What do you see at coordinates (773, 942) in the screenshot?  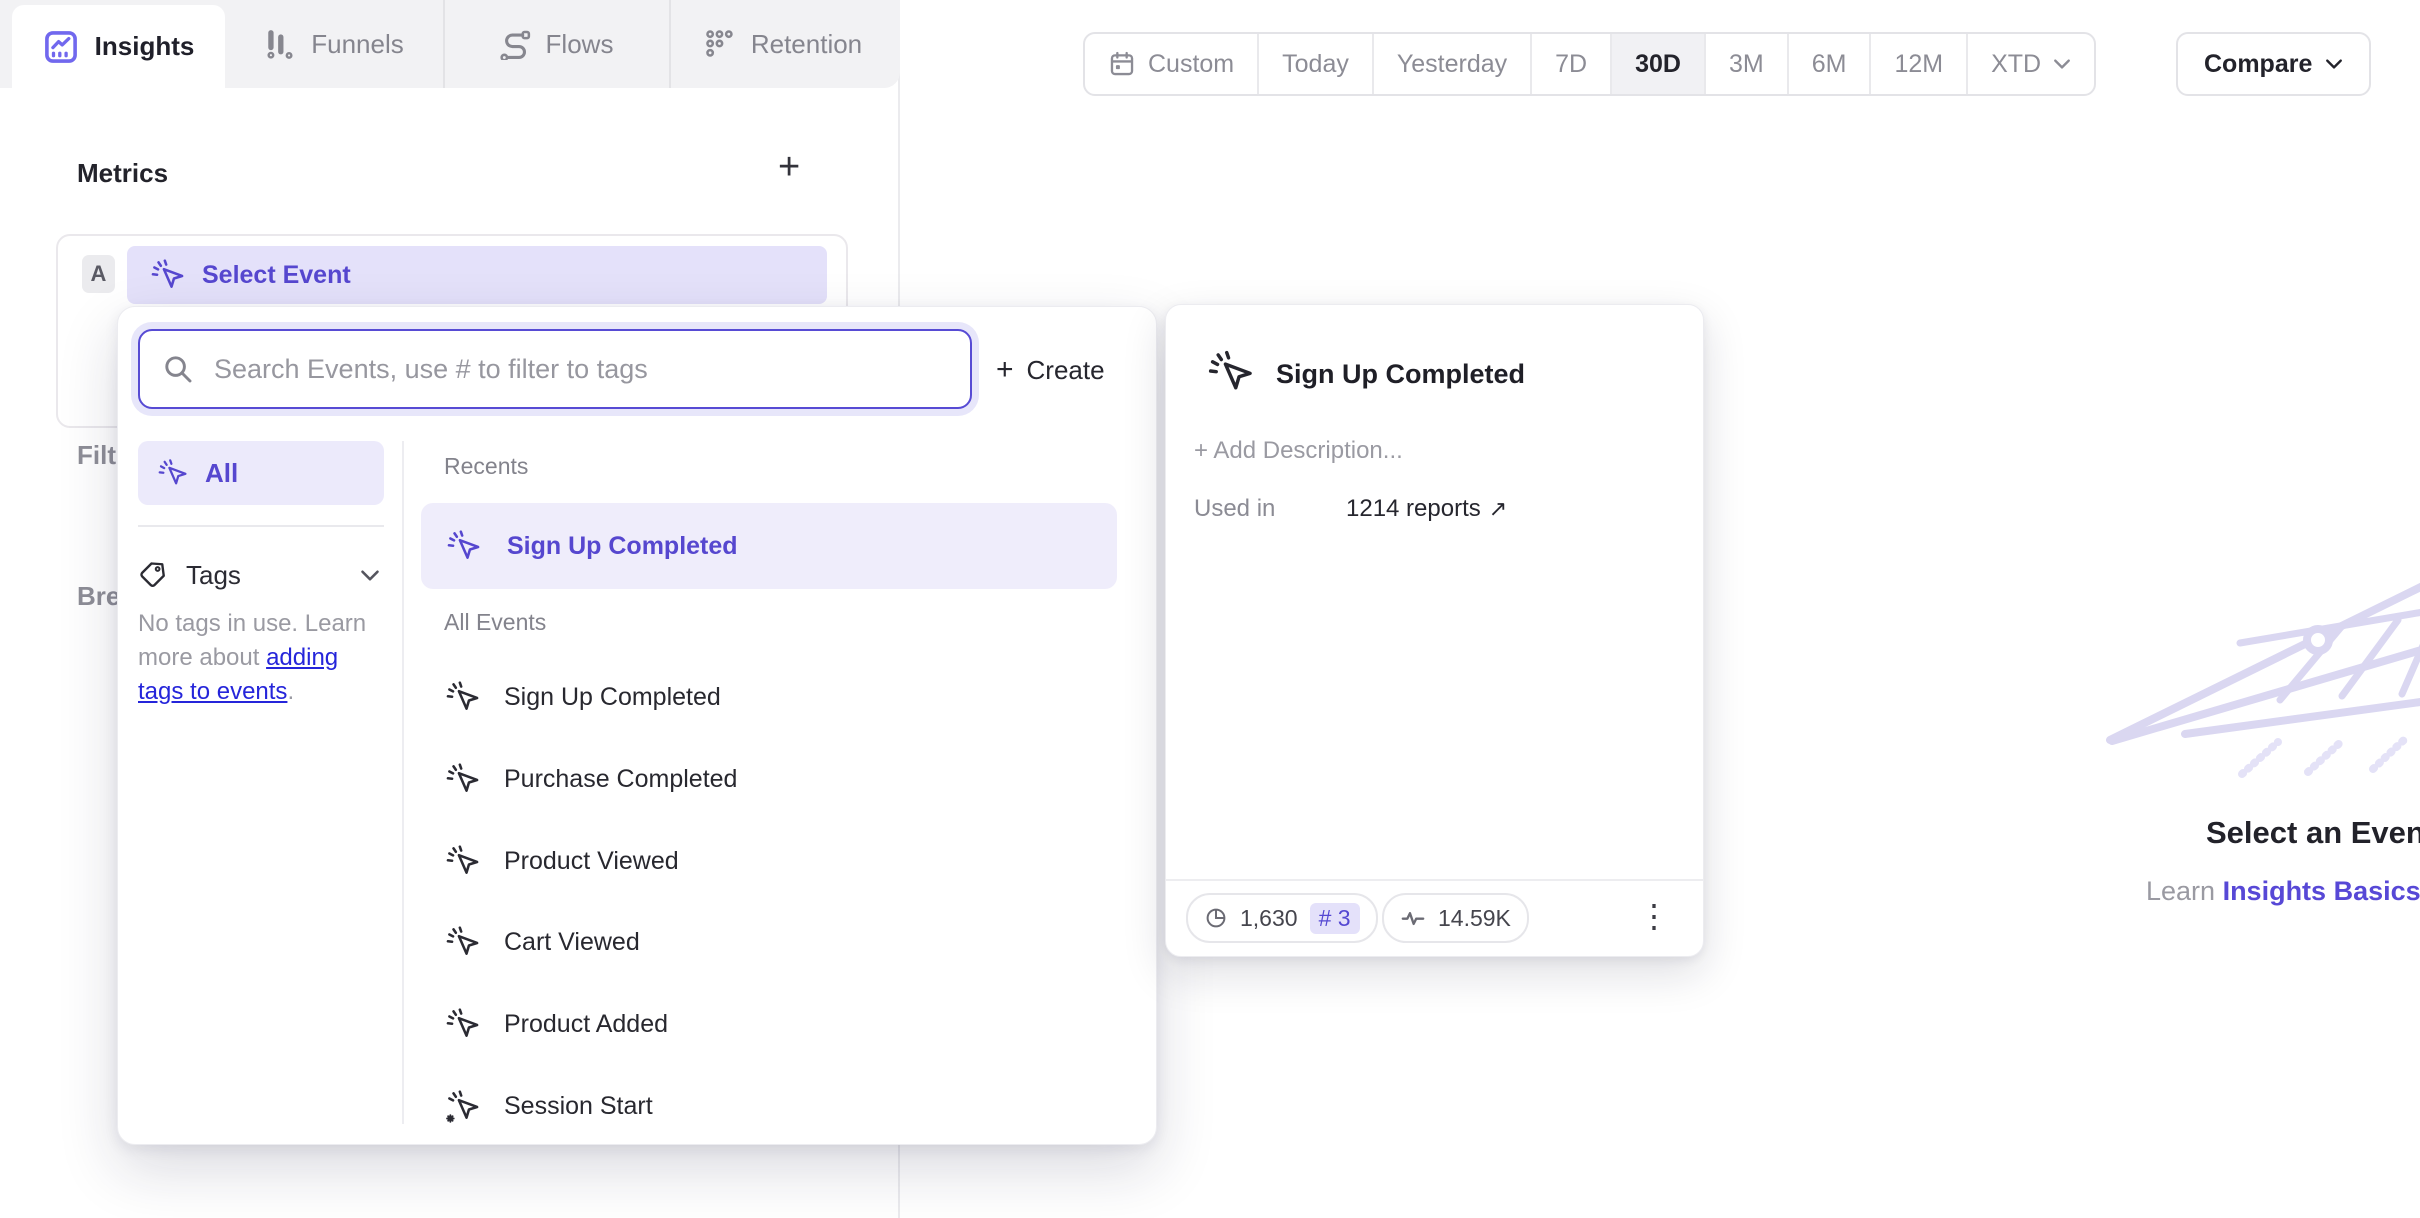 I see `event-row: Cart Viewed` at bounding box center [773, 942].